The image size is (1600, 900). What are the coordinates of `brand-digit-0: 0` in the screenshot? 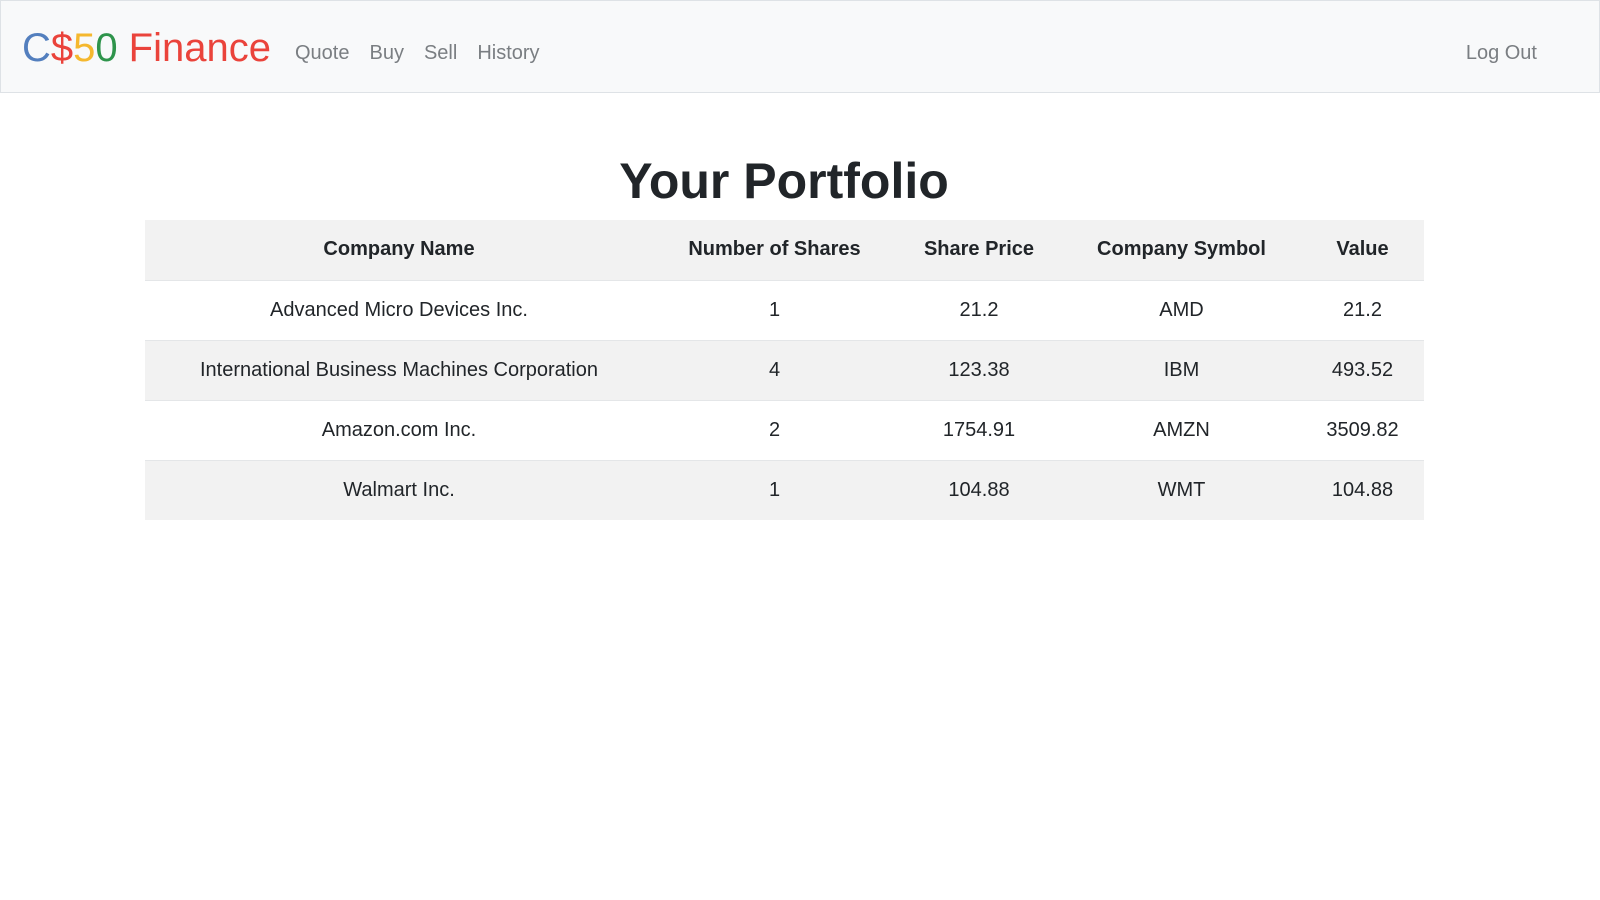 It's located at (106, 48).